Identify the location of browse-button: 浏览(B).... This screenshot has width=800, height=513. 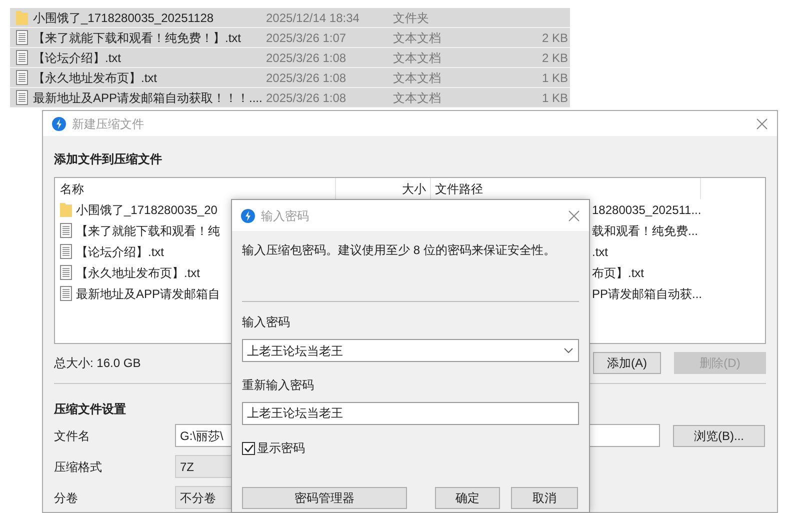
(719, 435).